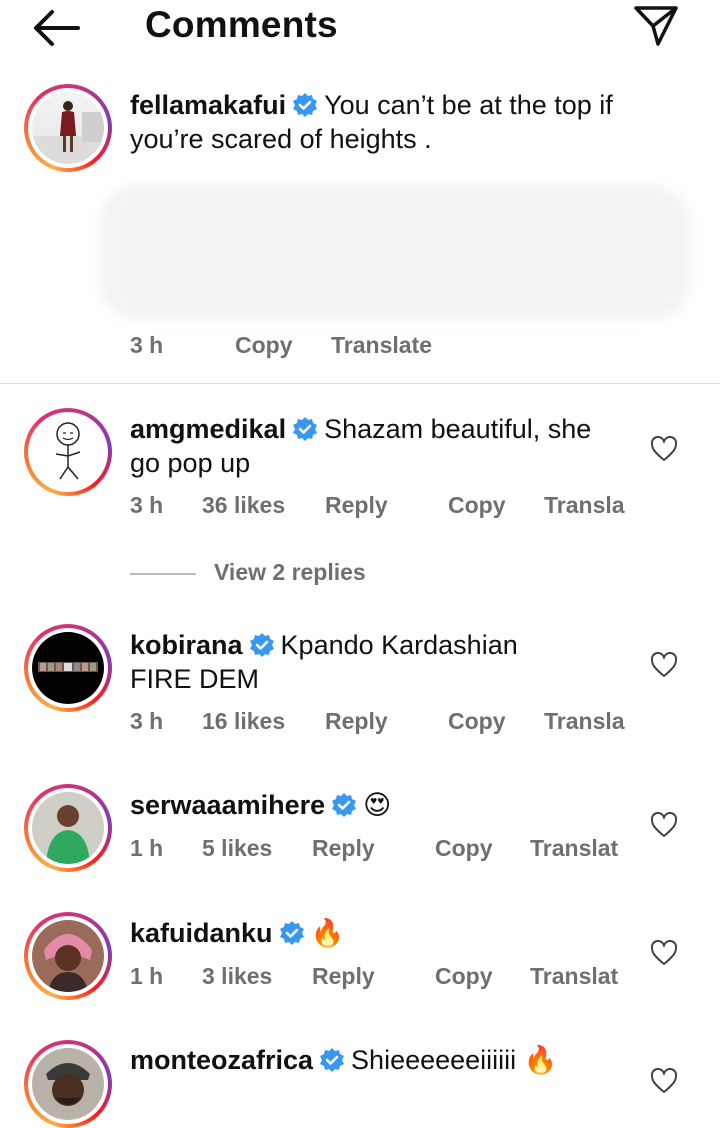 The image size is (720, 1128). I want to click on comment-likes: 16 likes, so click(243, 721).